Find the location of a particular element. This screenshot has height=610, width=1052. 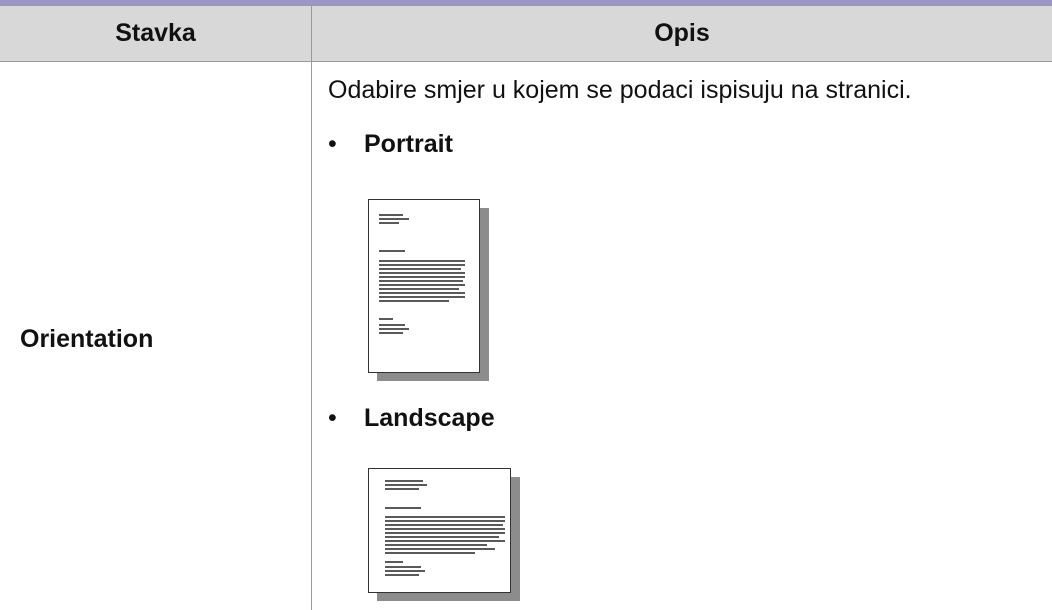

header-description: Opis is located at coordinates (682, 33).